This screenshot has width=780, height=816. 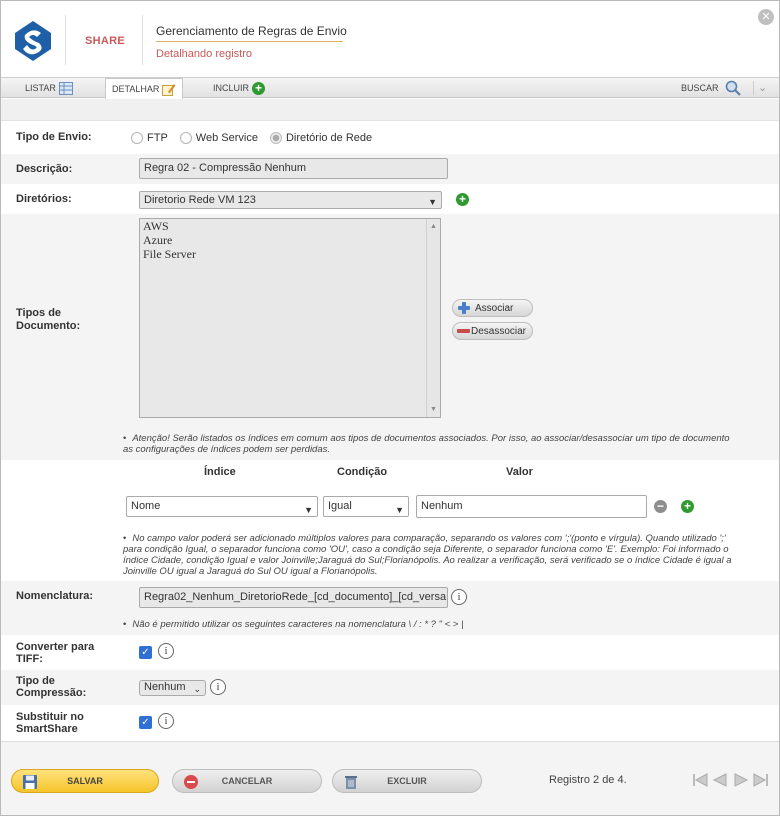 What do you see at coordinates (700, 88) in the screenshot?
I see `search-label: BUSCAR` at bounding box center [700, 88].